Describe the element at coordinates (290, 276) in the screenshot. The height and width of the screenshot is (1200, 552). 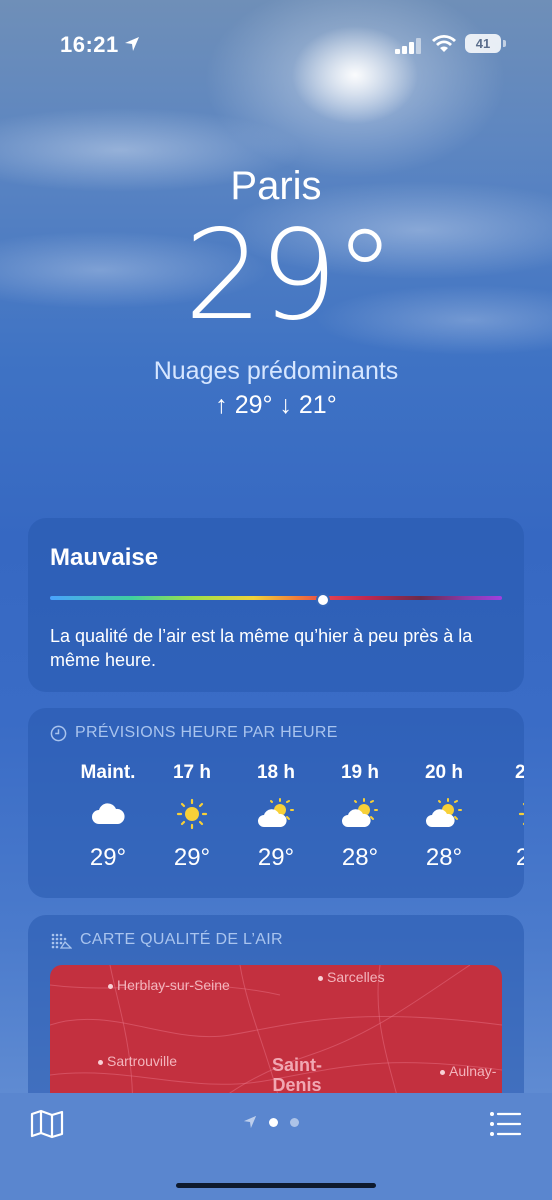
I see `current-temperature: 29°` at that location.